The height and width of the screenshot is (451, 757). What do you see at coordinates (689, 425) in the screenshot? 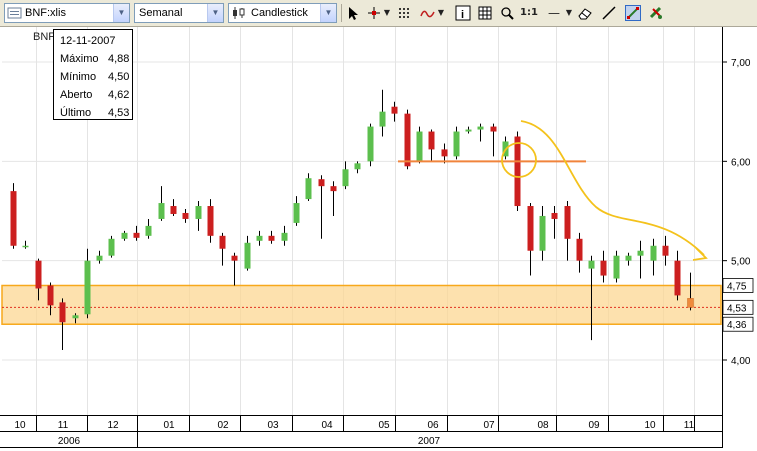
I see `month-tick-label: 11` at bounding box center [689, 425].